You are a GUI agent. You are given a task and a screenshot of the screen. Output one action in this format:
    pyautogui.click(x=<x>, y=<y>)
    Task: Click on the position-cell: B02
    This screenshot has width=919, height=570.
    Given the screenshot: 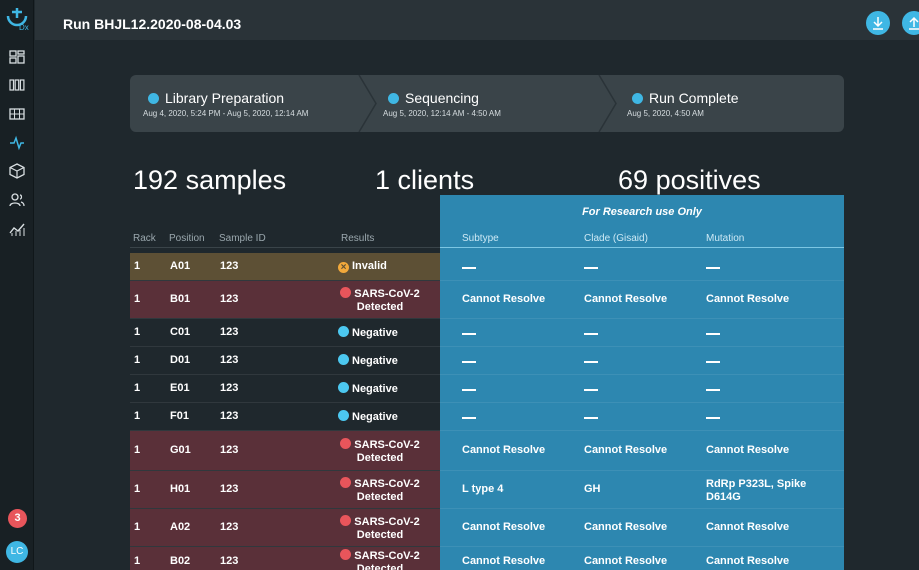 What is the action you would take?
    pyautogui.click(x=180, y=561)
    